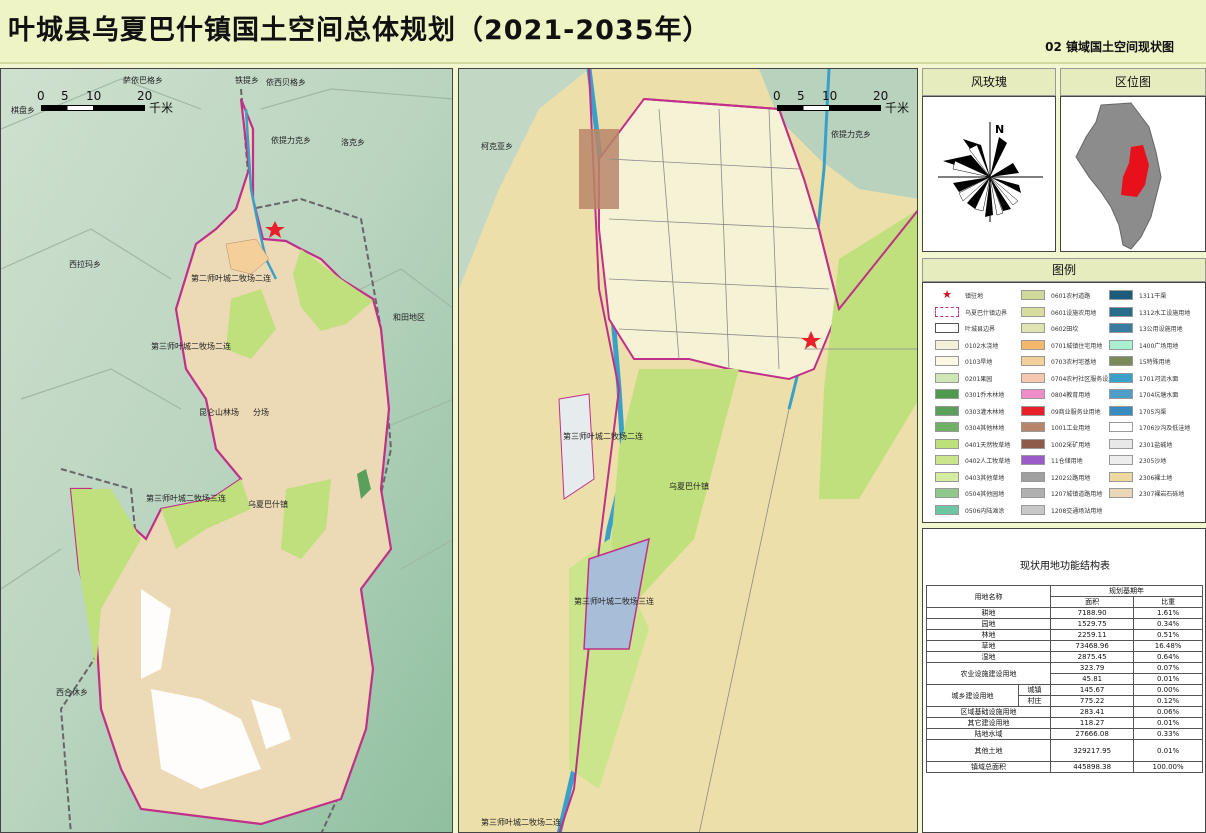 Image resolution: width=1206 pixels, height=833 pixels. I want to click on place-label: 西拉玛乡, so click(85, 264).